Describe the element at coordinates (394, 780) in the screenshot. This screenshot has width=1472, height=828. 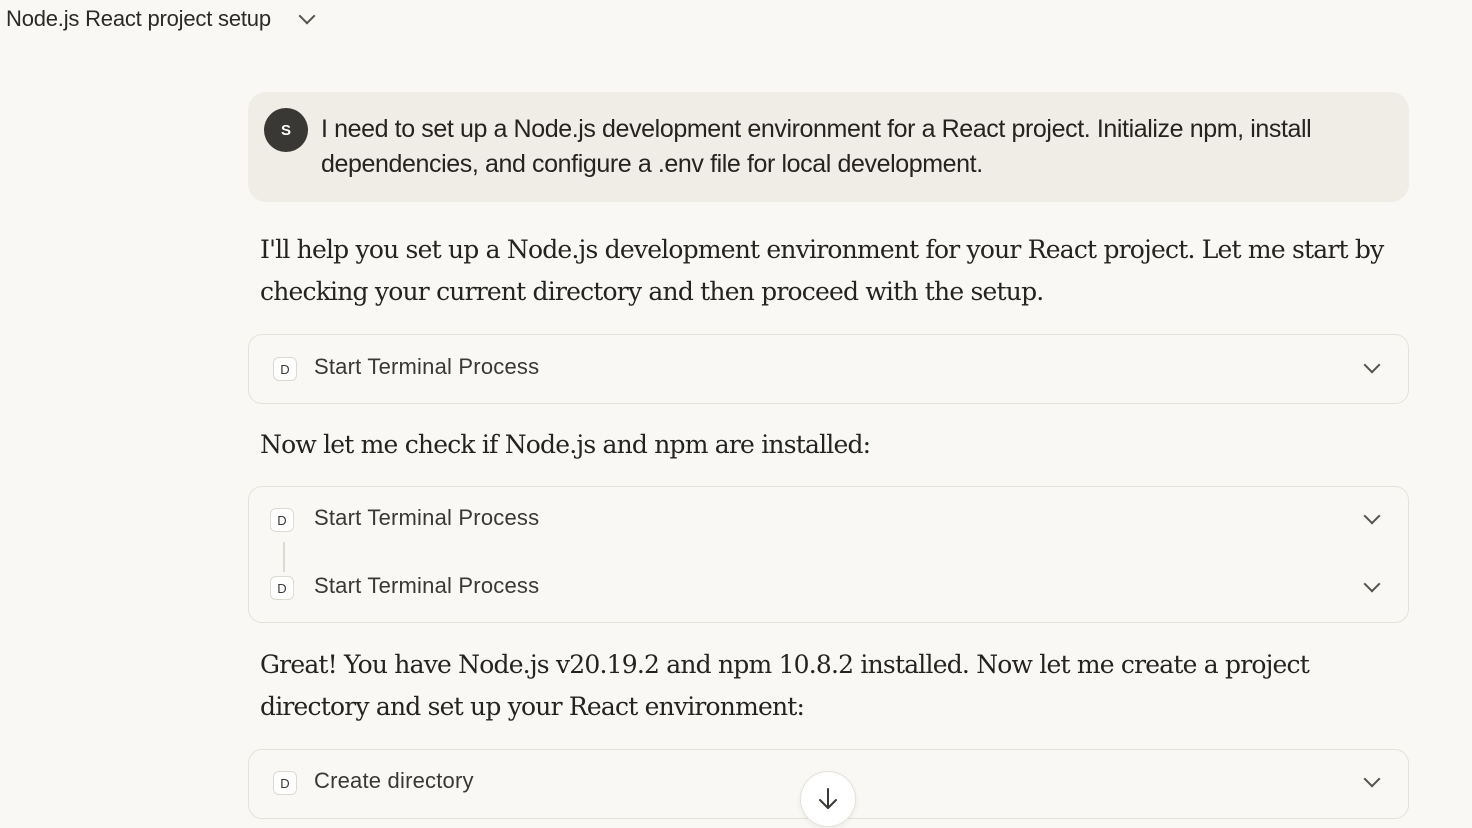
I see `tool-call-label: Create directory` at that location.